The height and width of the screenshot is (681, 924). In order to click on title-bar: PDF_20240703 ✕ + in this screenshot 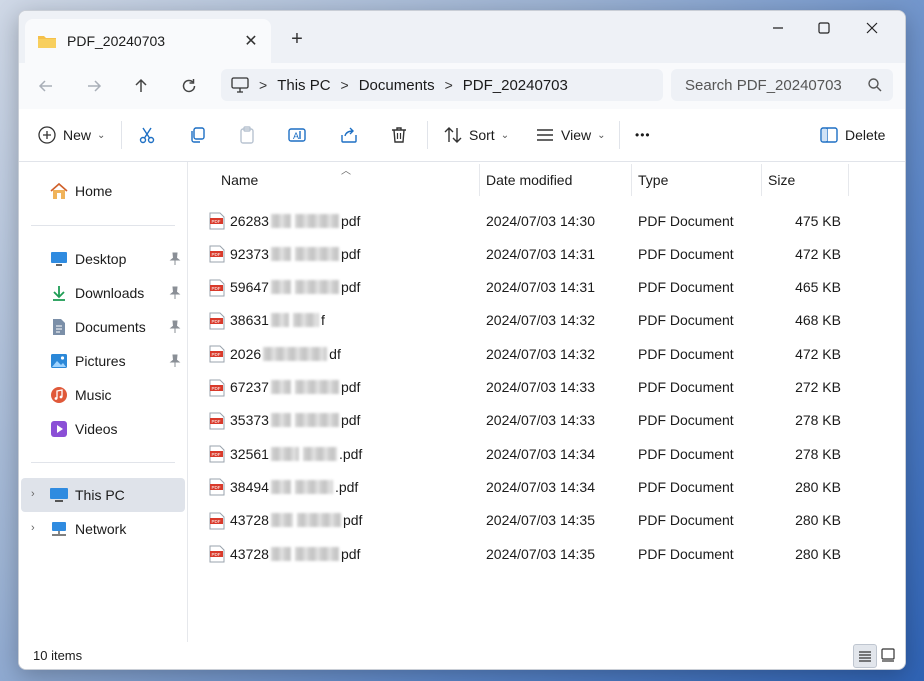, I will do `click(462, 37)`.